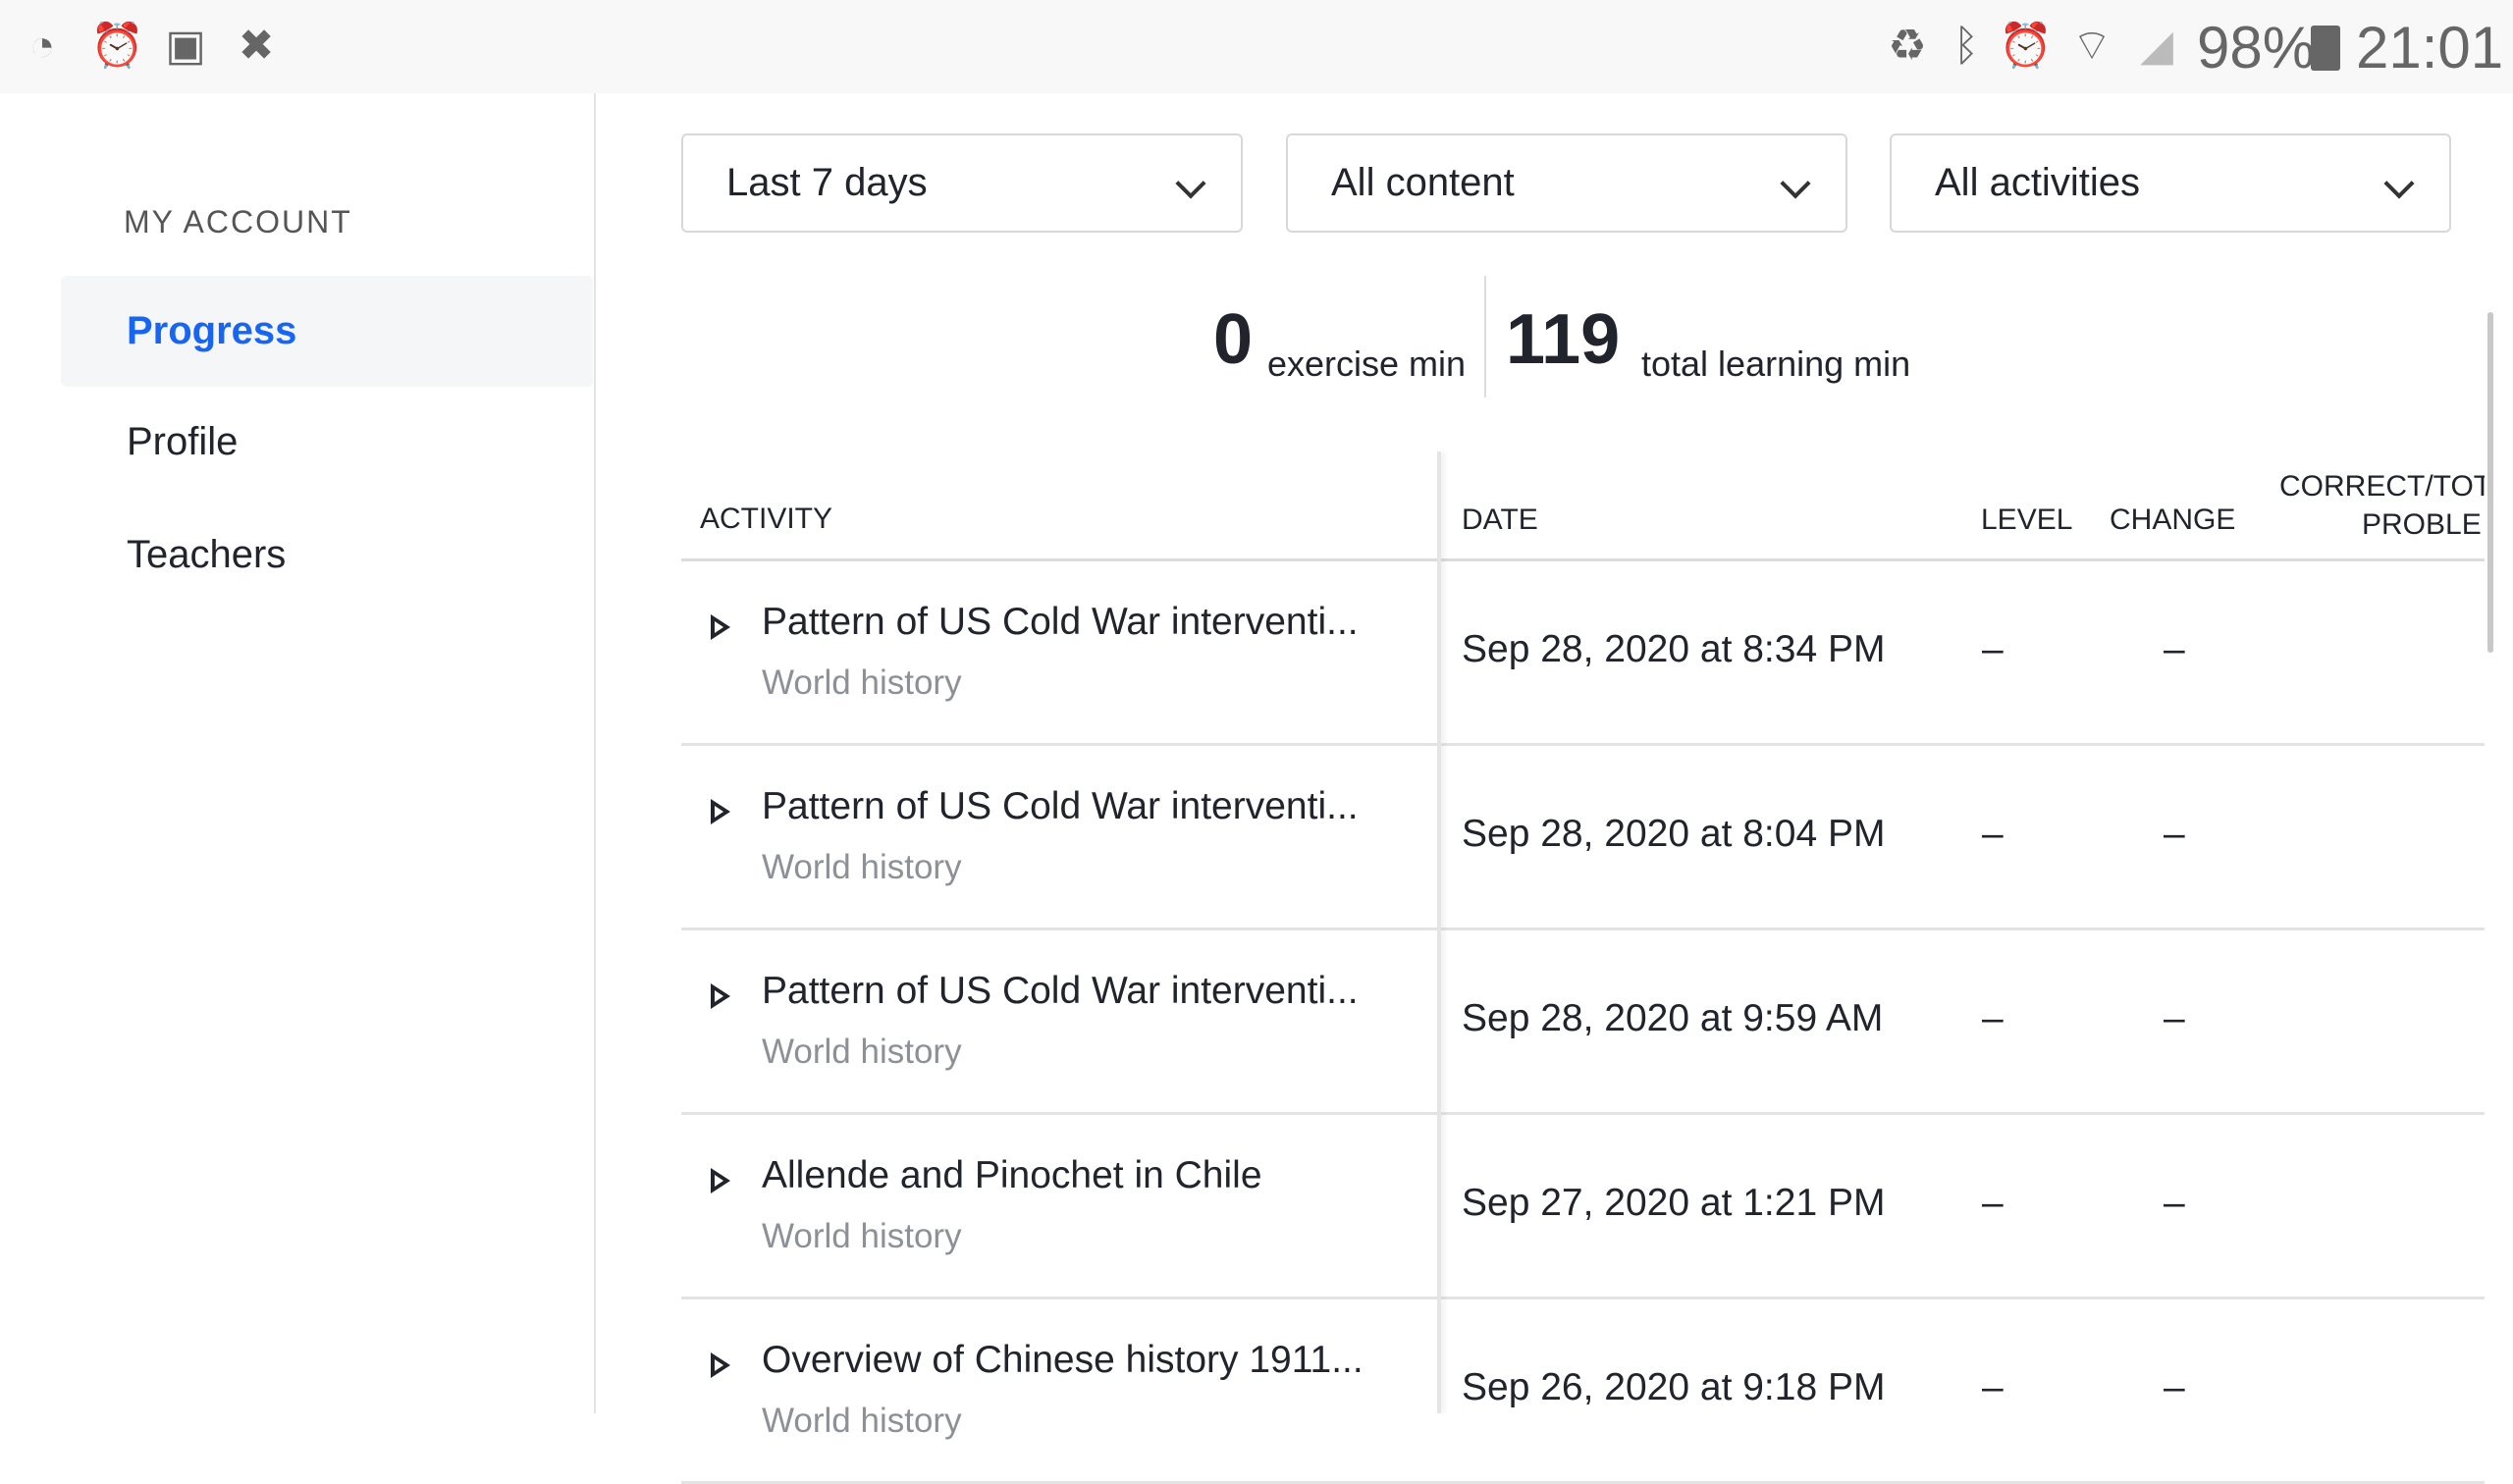 The height and width of the screenshot is (1484, 2513). Describe the element at coordinates (2173, 520) in the screenshot. I see `header-change: CHANGE` at that location.